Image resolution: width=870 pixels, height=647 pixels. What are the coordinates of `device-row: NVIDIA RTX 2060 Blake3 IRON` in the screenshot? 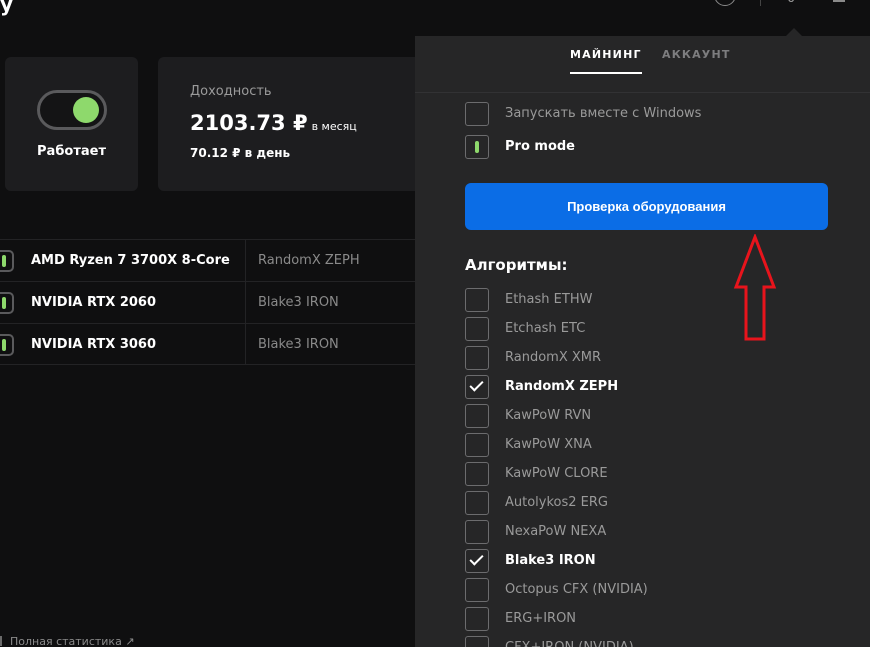 It's located at (207, 302).